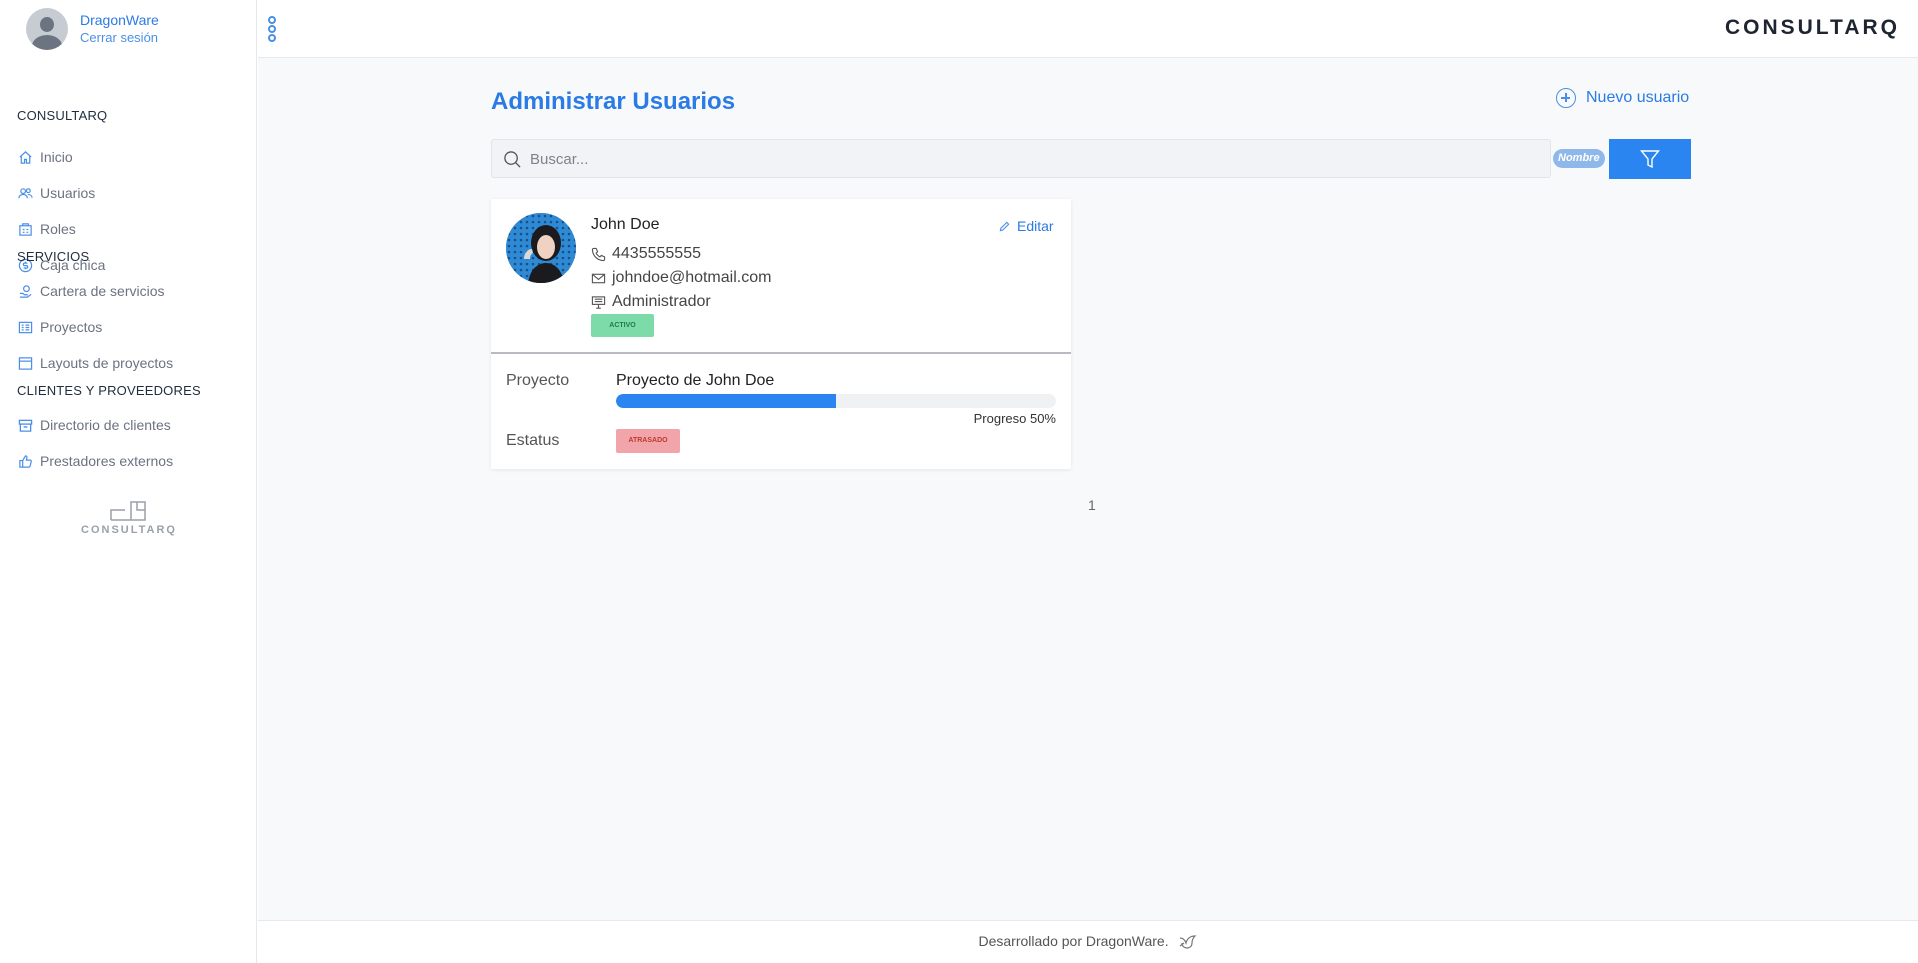  Describe the element at coordinates (656, 253) in the screenshot. I see `phone-value: 4435555555` at that location.